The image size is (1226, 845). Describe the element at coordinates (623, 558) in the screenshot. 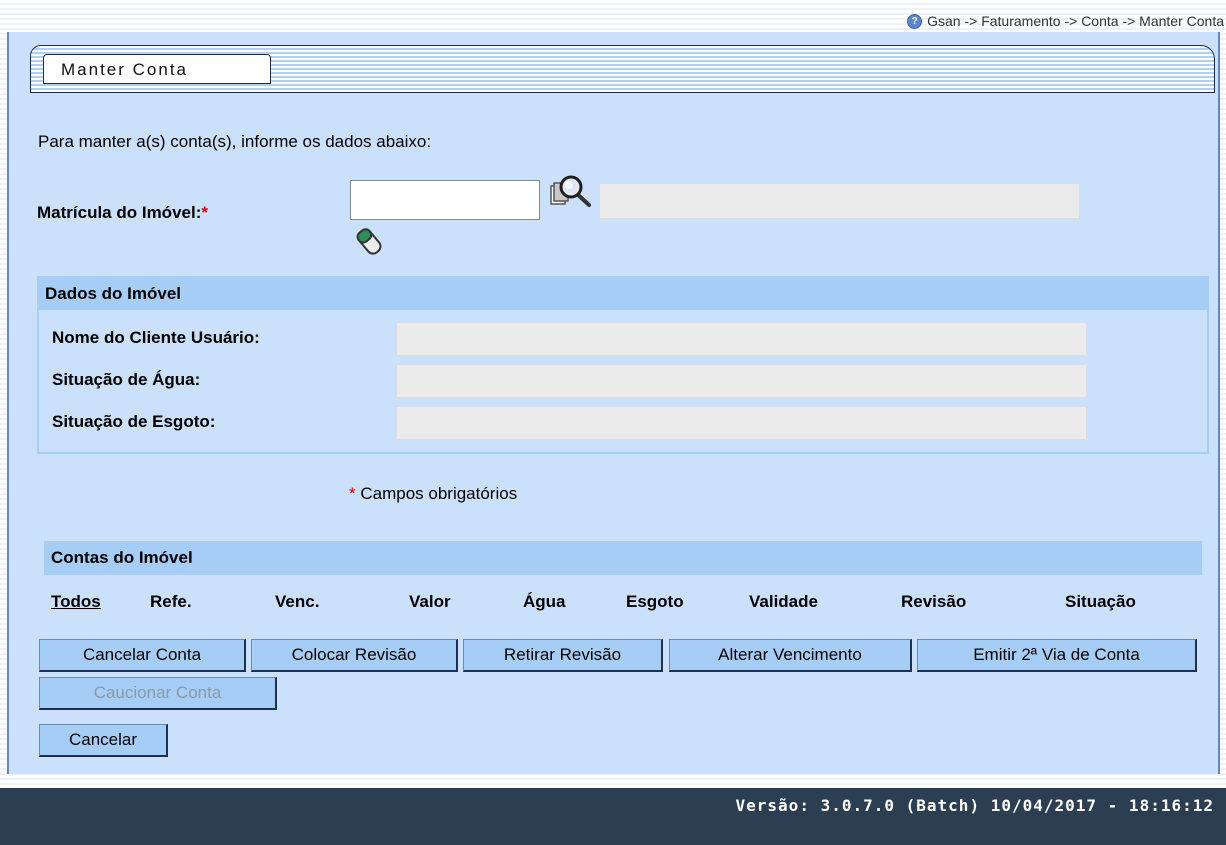

I see `contas-imovel-header: Contas do Imóvel` at that location.